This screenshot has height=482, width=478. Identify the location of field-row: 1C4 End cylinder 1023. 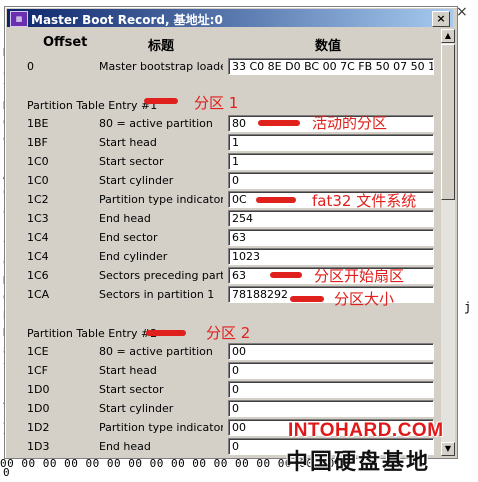
(225, 256).